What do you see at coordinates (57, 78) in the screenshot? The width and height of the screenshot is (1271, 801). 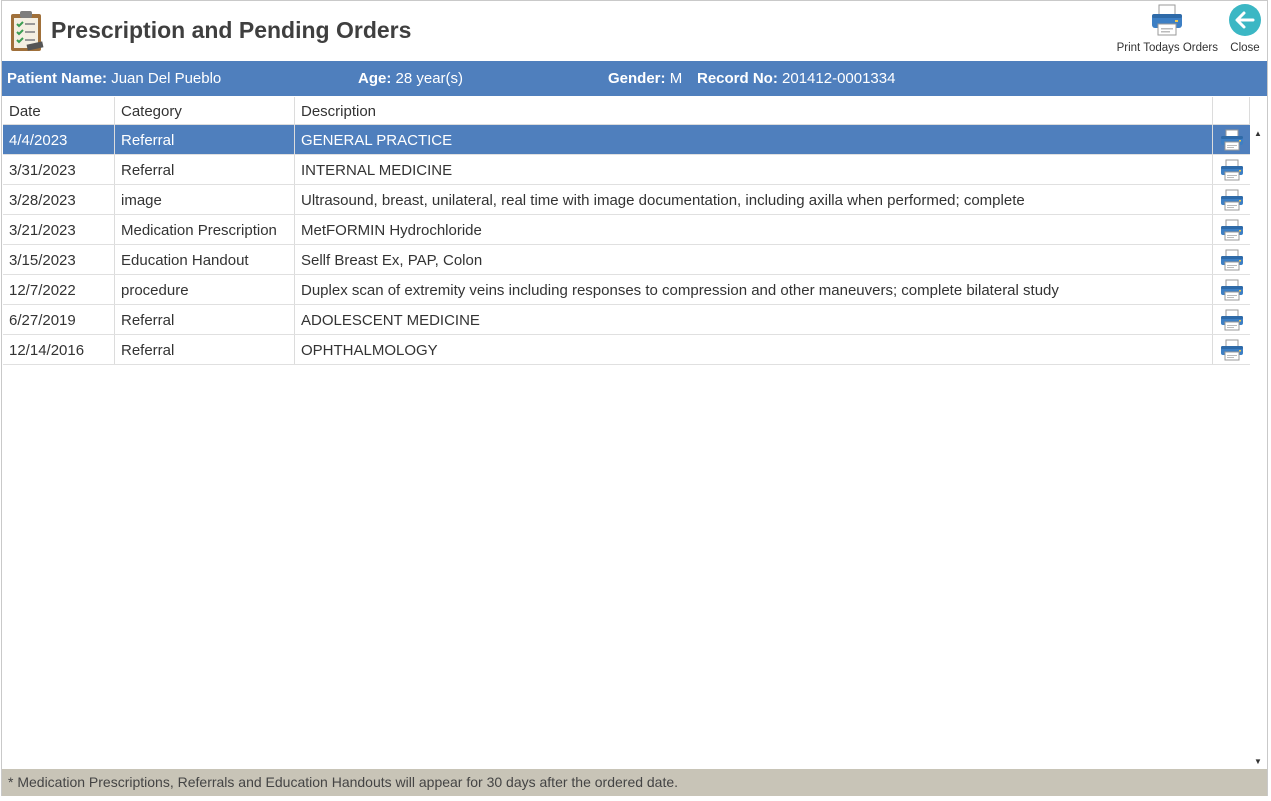 I see `patient-name-label: Patient Name:` at bounding box center [57, 78].